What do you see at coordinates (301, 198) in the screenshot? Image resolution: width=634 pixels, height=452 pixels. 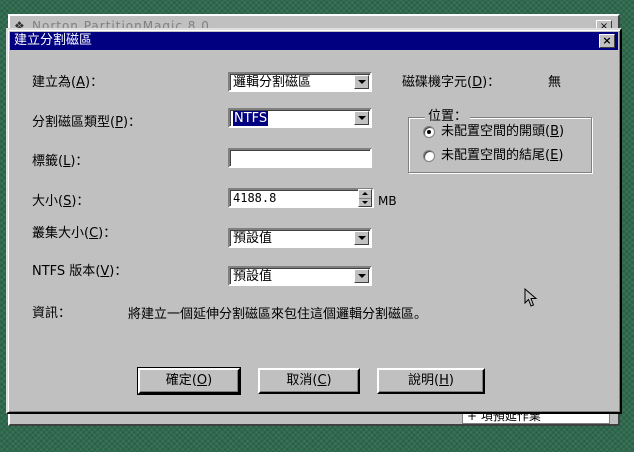 I see `size-input: 4188.8` at bounding box center [301, 198].